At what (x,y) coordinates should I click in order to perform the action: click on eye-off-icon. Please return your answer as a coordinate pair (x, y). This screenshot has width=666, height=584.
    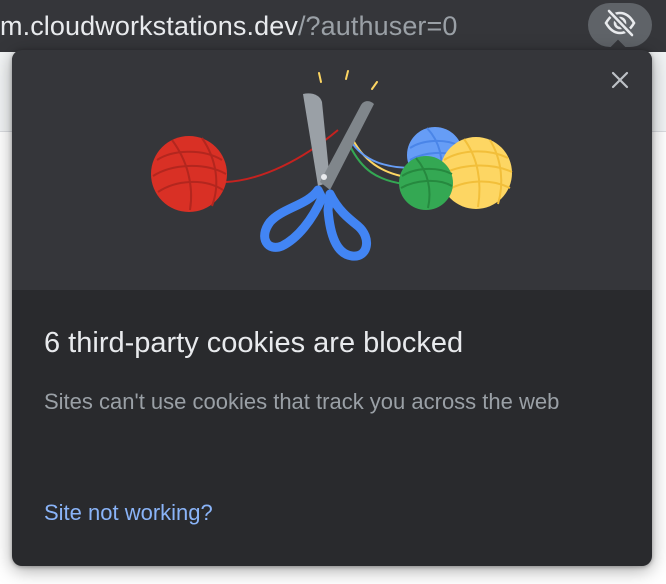
    Looking at the image, I should click on (620, 25).